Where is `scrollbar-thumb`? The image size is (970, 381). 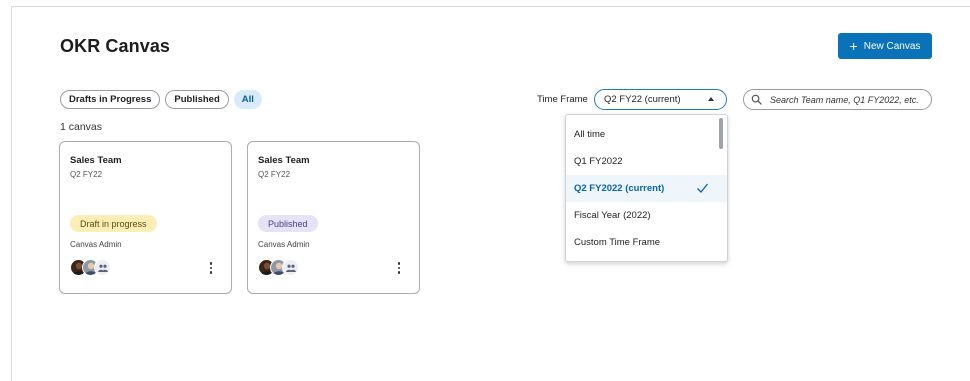
scrollbar-thumb is located at coordinates (721, 133).